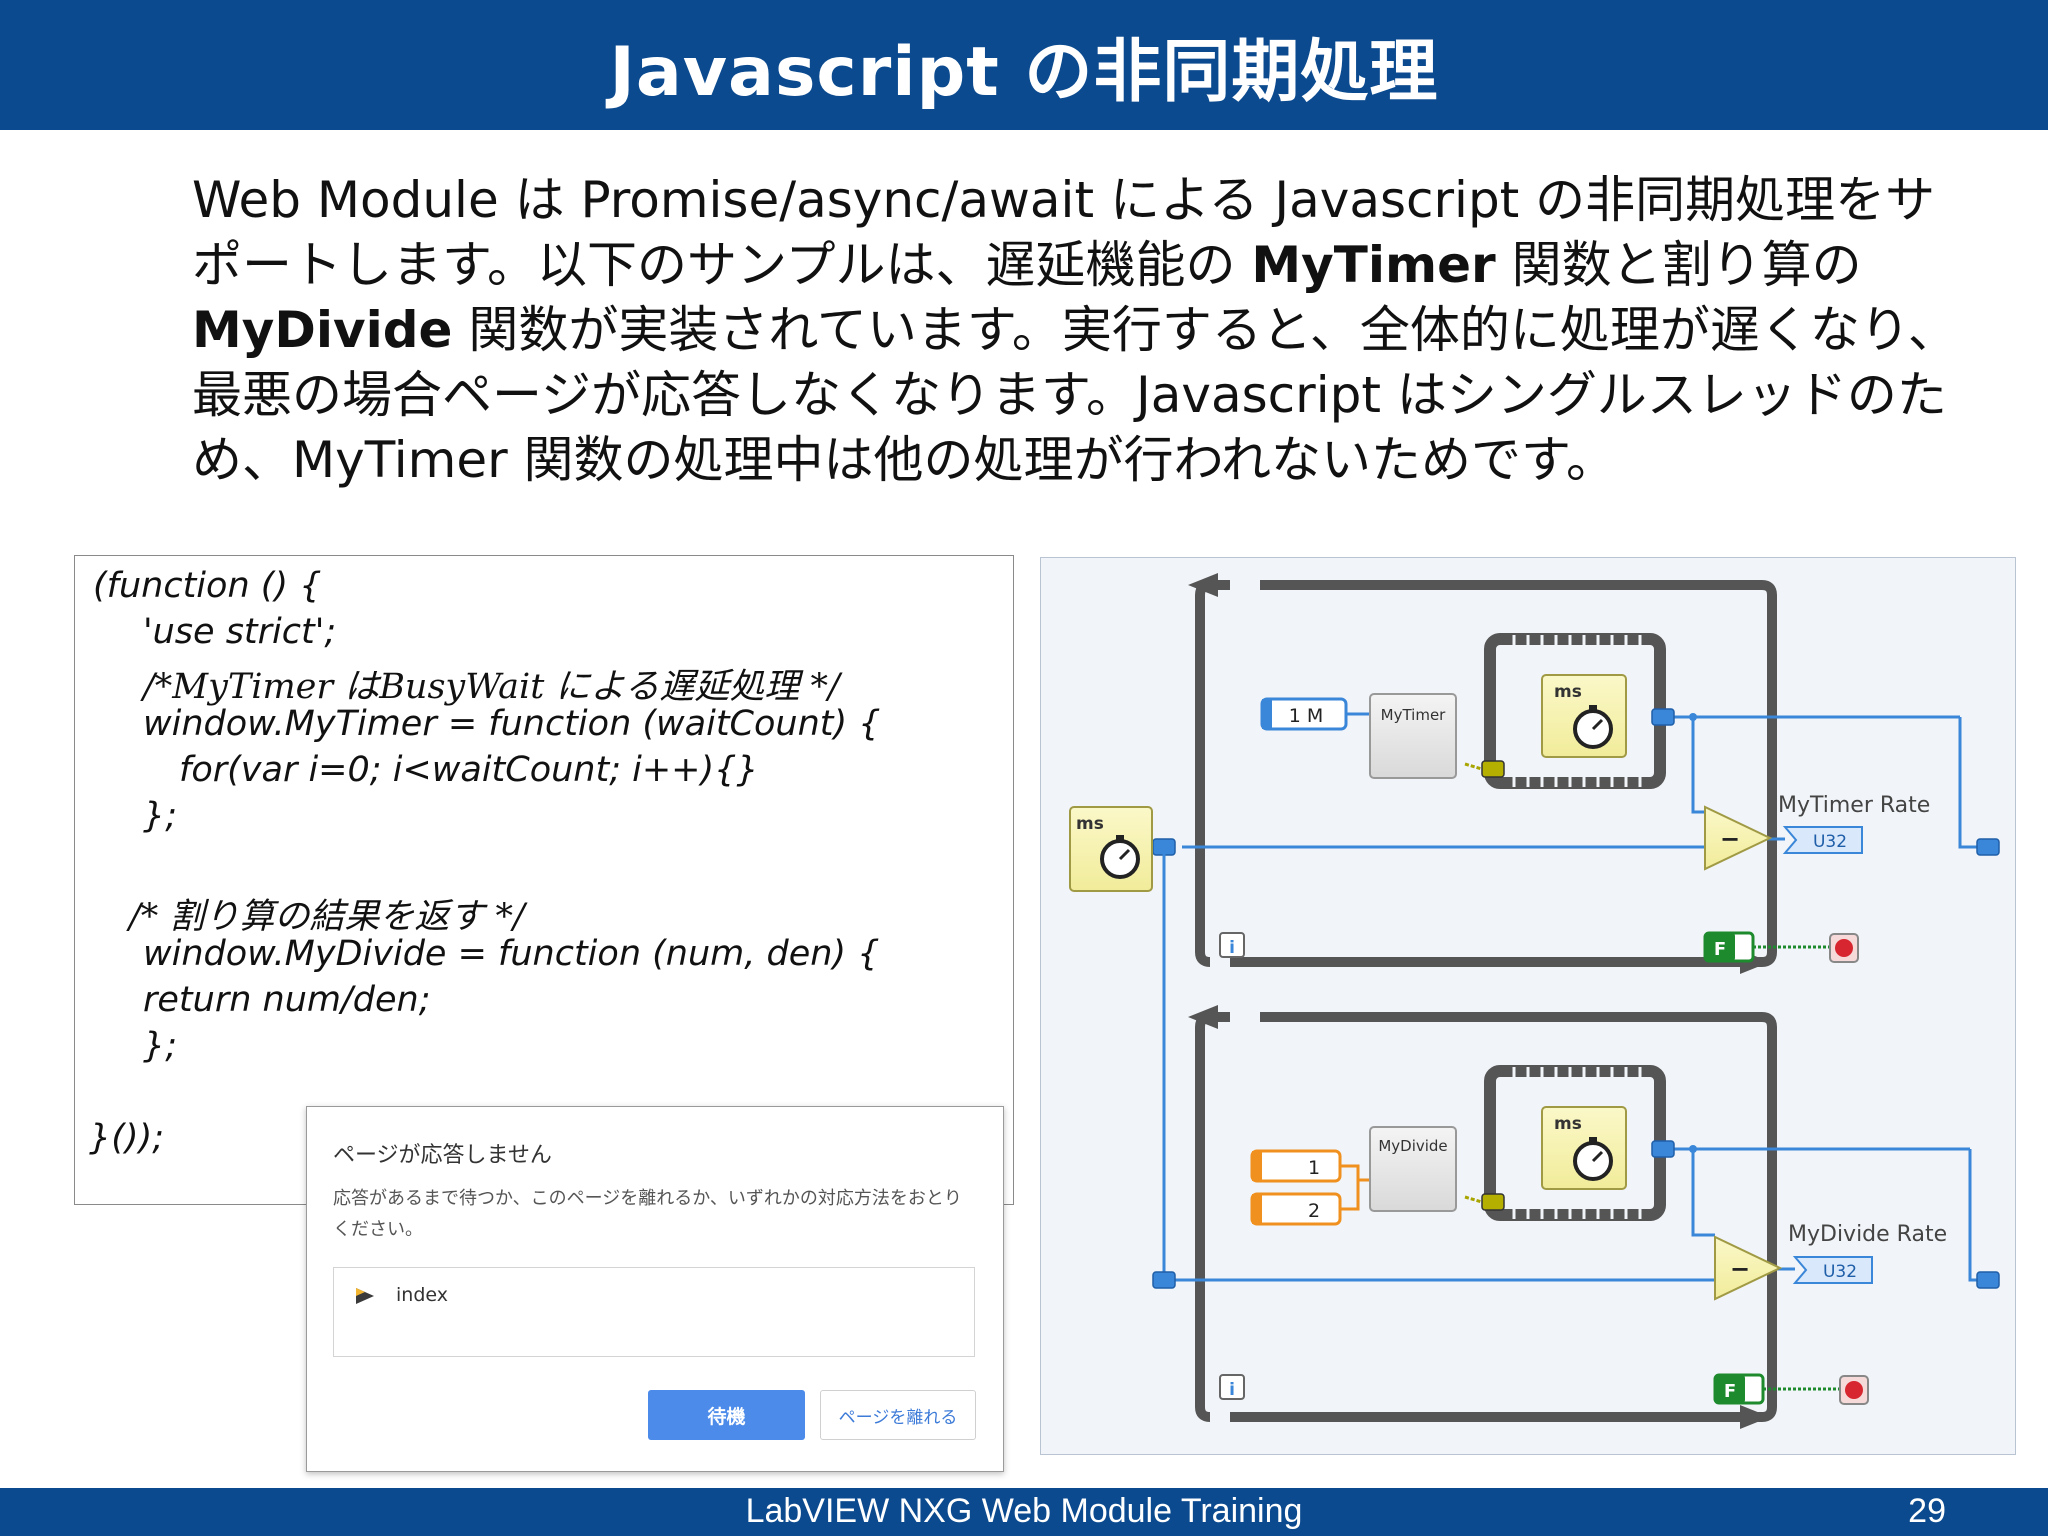 The height and width of the screenshot is (1536, 2048). Describe the element at coordinates (327, 917) in the screenshot. I see `code-line: /* 割り算の結果を返す */` at that location.